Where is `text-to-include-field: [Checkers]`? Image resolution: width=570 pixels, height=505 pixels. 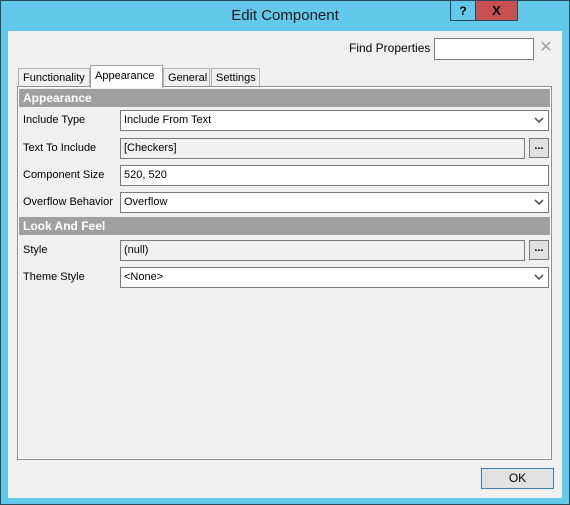 text-to-include-field: [Checkers] is located at coordinates (322, 148).